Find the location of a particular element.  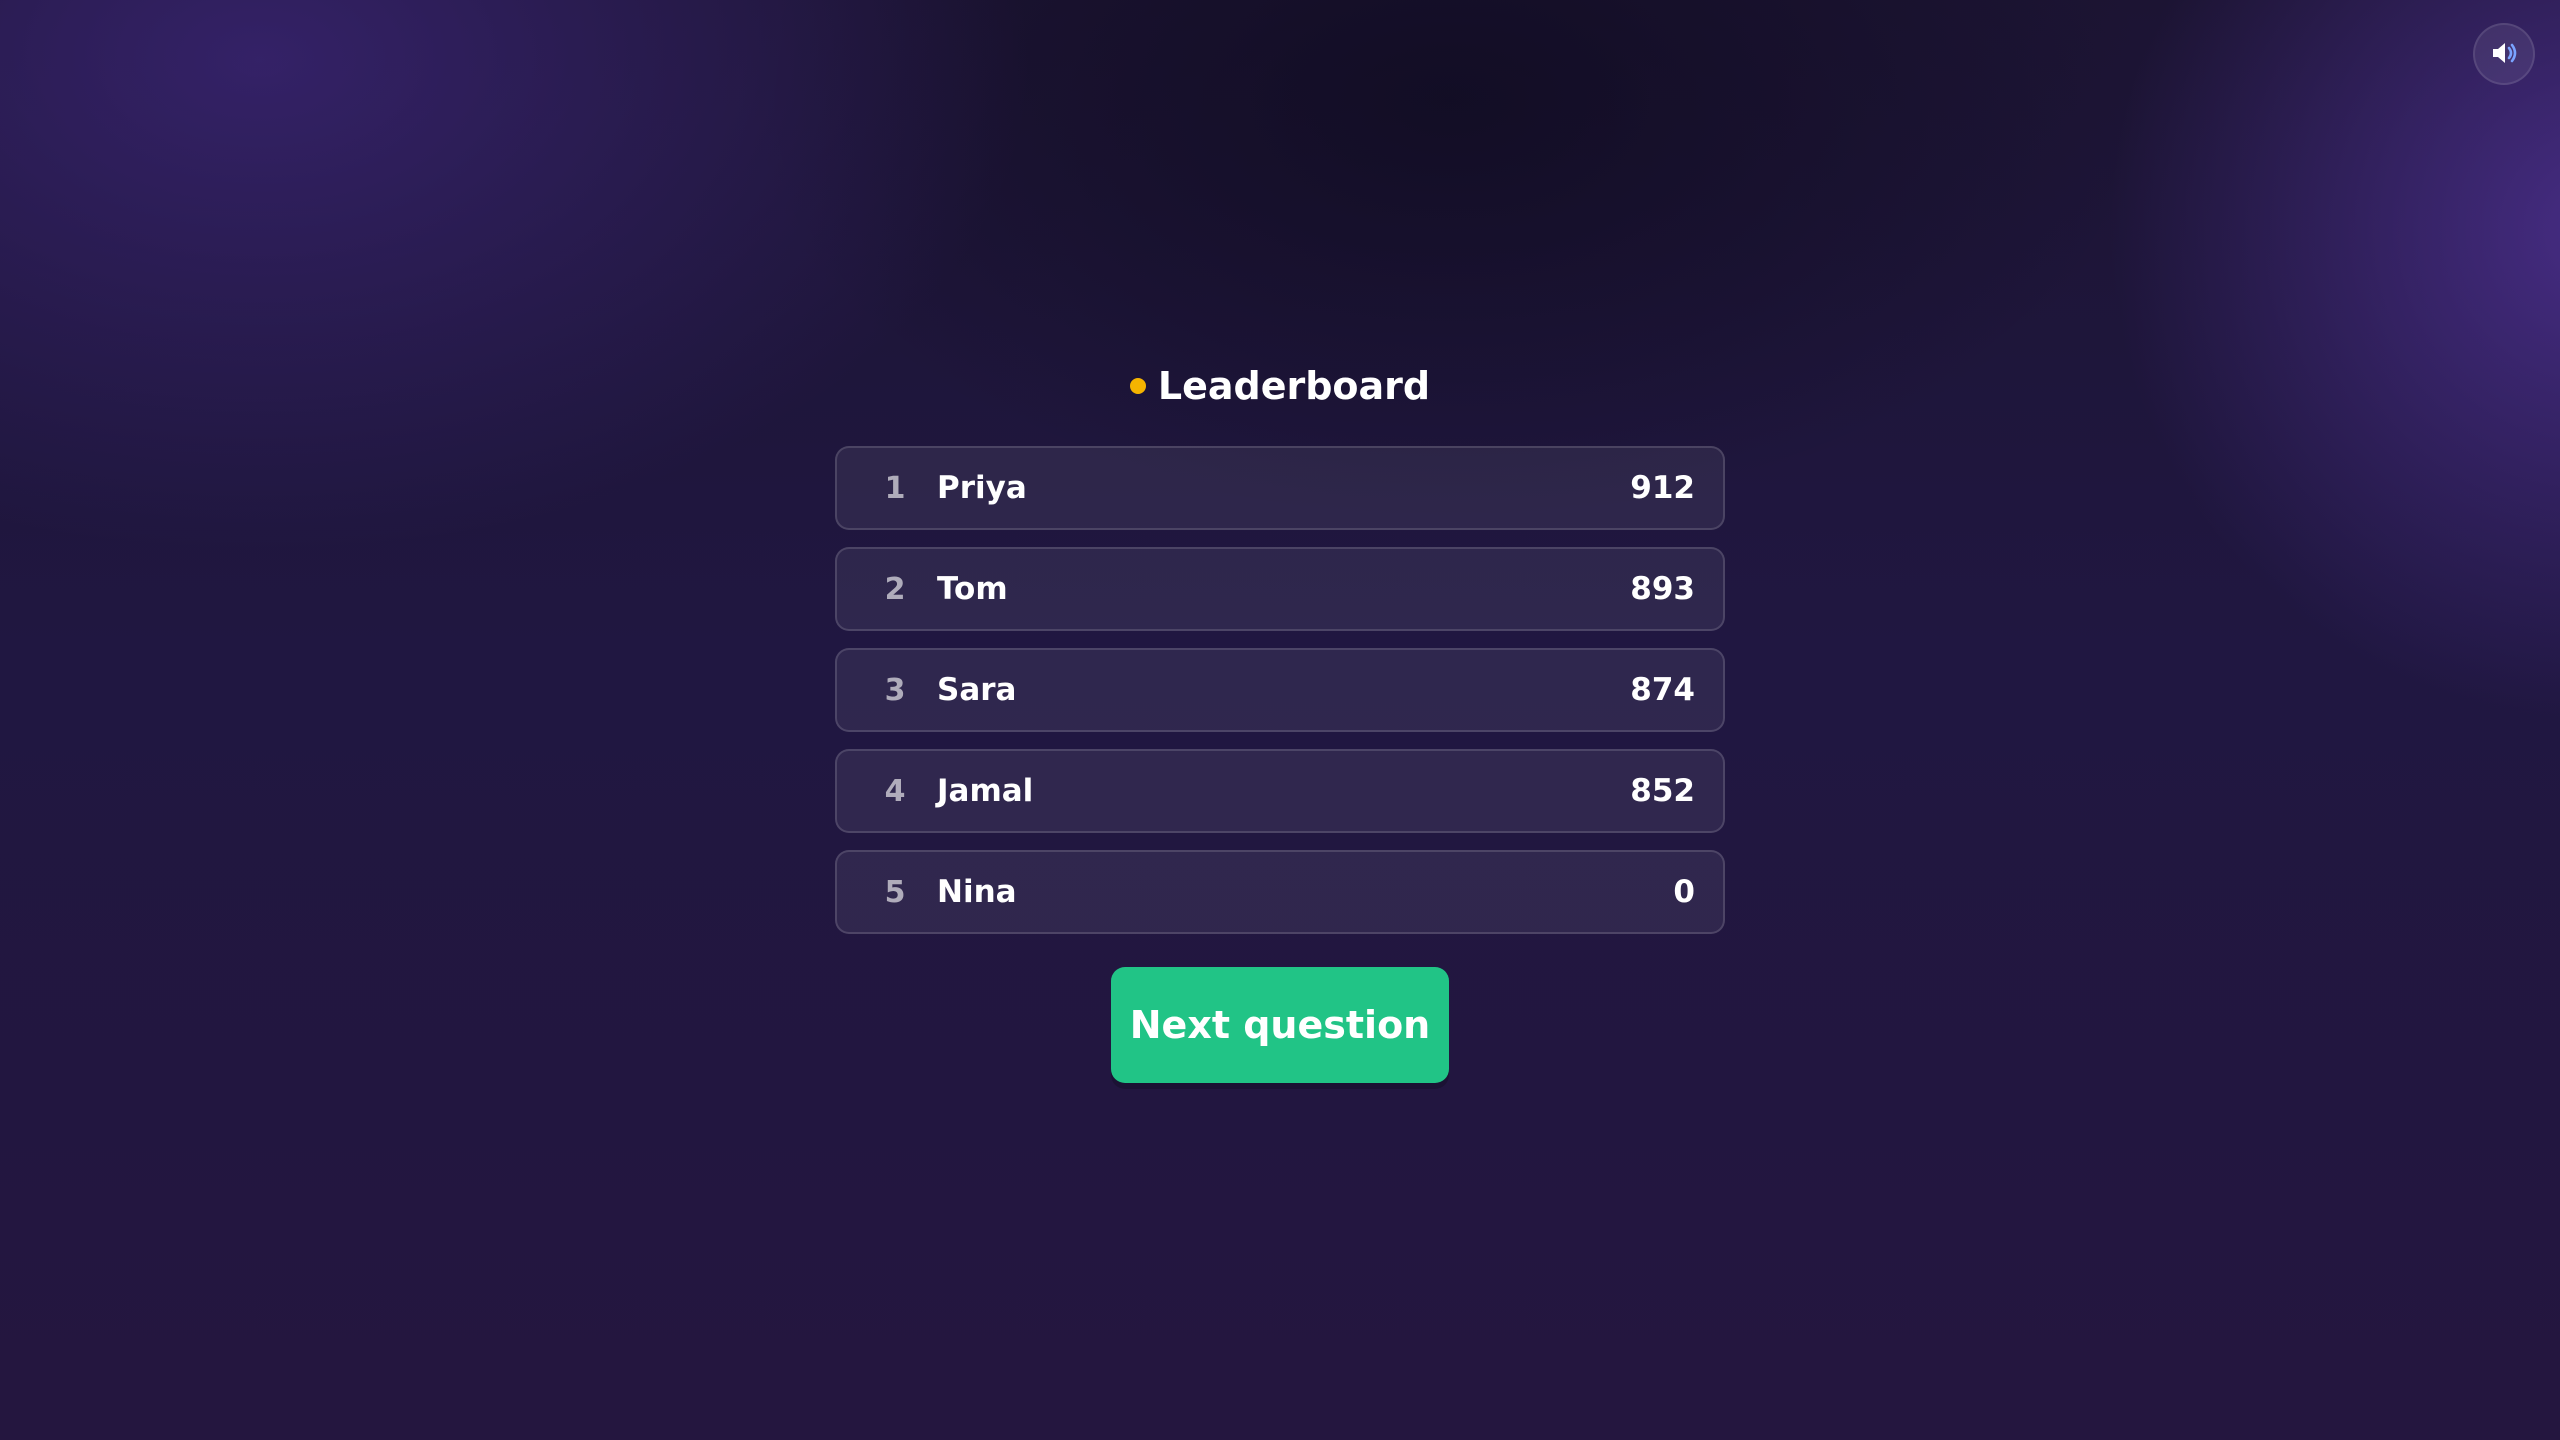

leaderboard-row: 5 Nina 0 is located at coordinates (1280, 892).